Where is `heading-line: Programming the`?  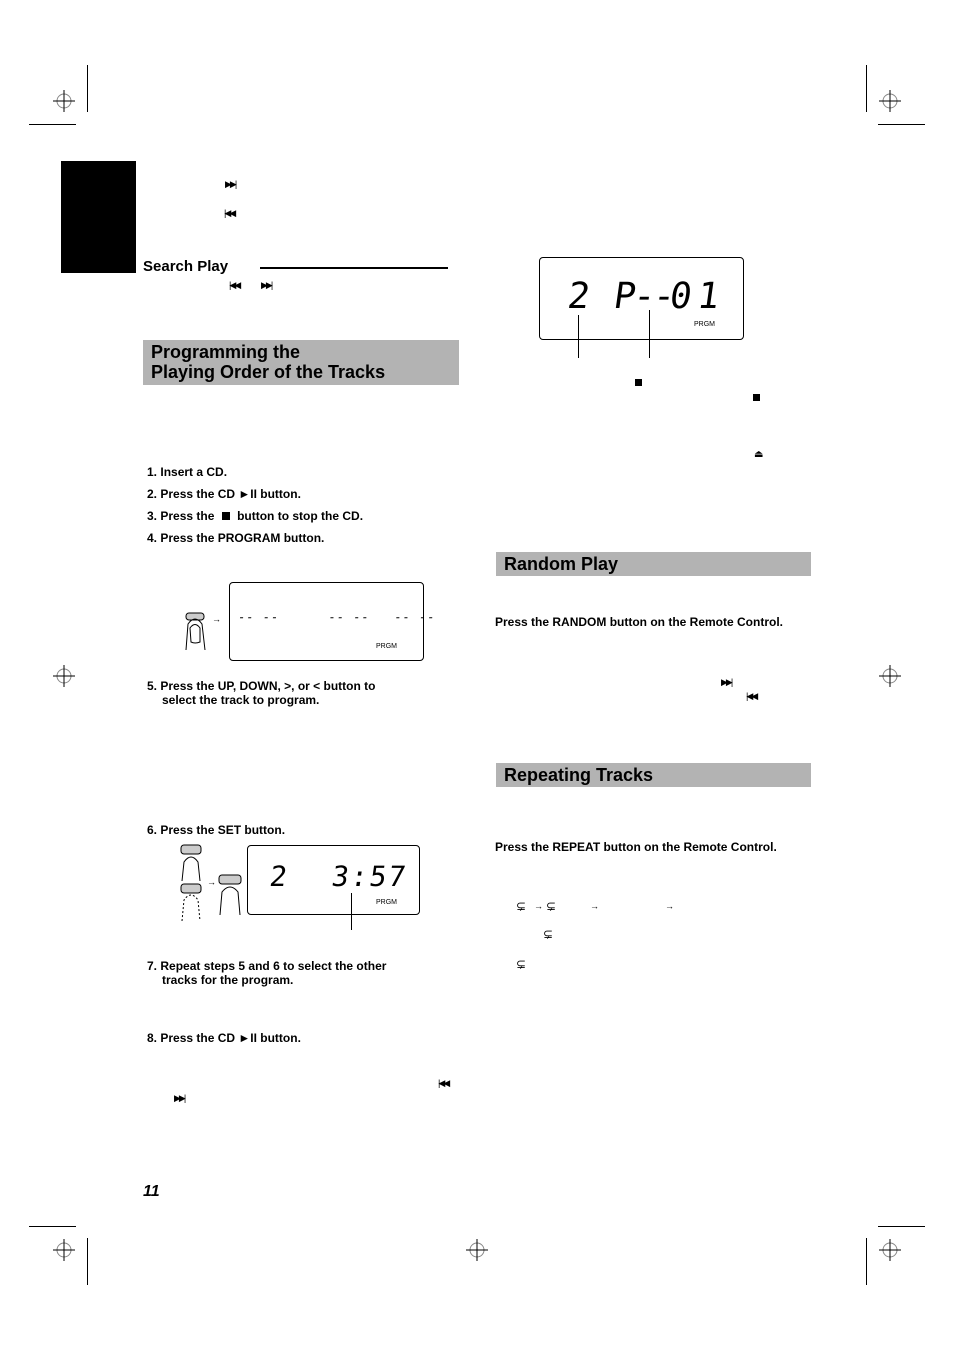 heading-line: Programming the is located at coordinates (226, 352).